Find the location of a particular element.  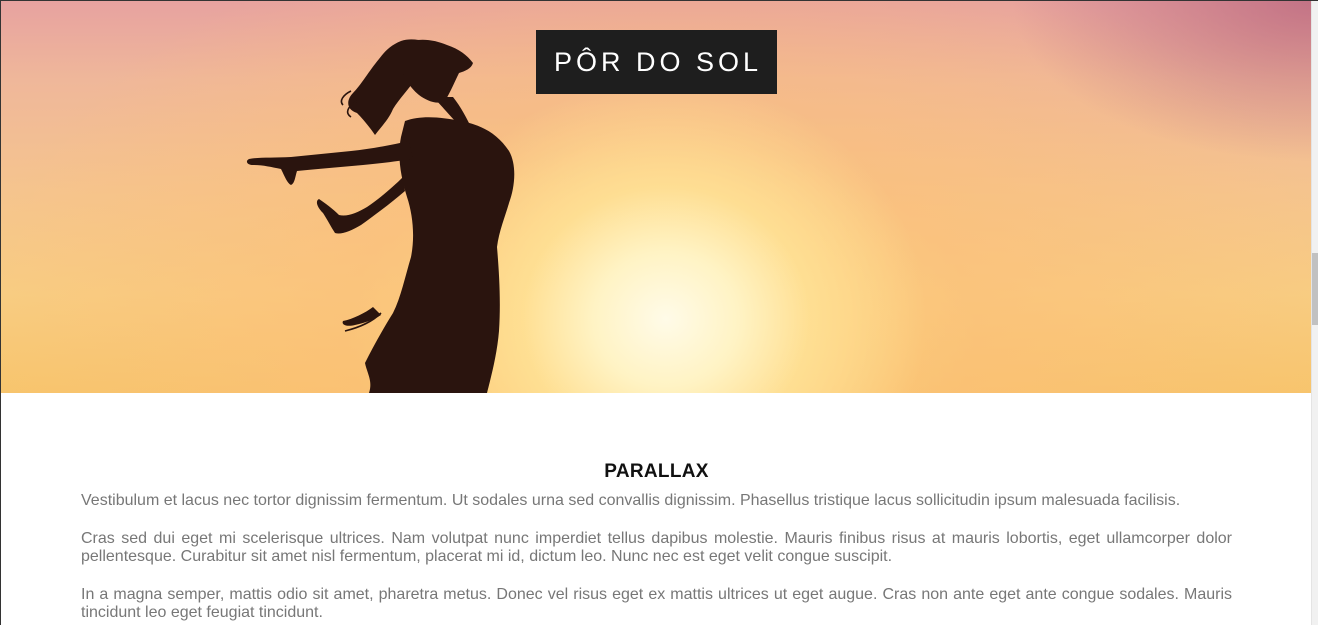

vertical-scrollbar is located at coordinates (1314, 313).